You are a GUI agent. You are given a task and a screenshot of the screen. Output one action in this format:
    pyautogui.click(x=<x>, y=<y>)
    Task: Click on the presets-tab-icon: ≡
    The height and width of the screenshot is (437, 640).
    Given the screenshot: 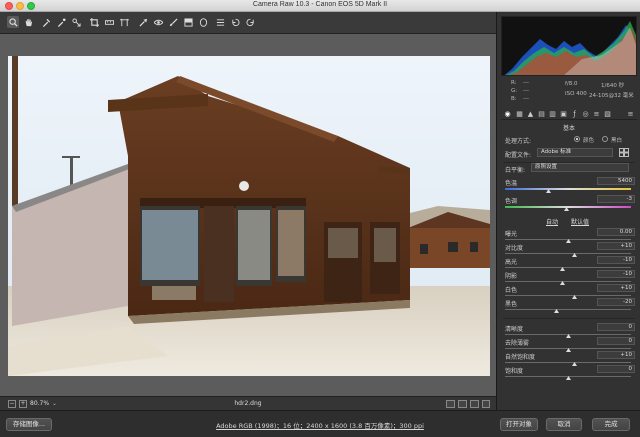 What is the action you would take?
    pyautogui.click(x=596, y=113)
    